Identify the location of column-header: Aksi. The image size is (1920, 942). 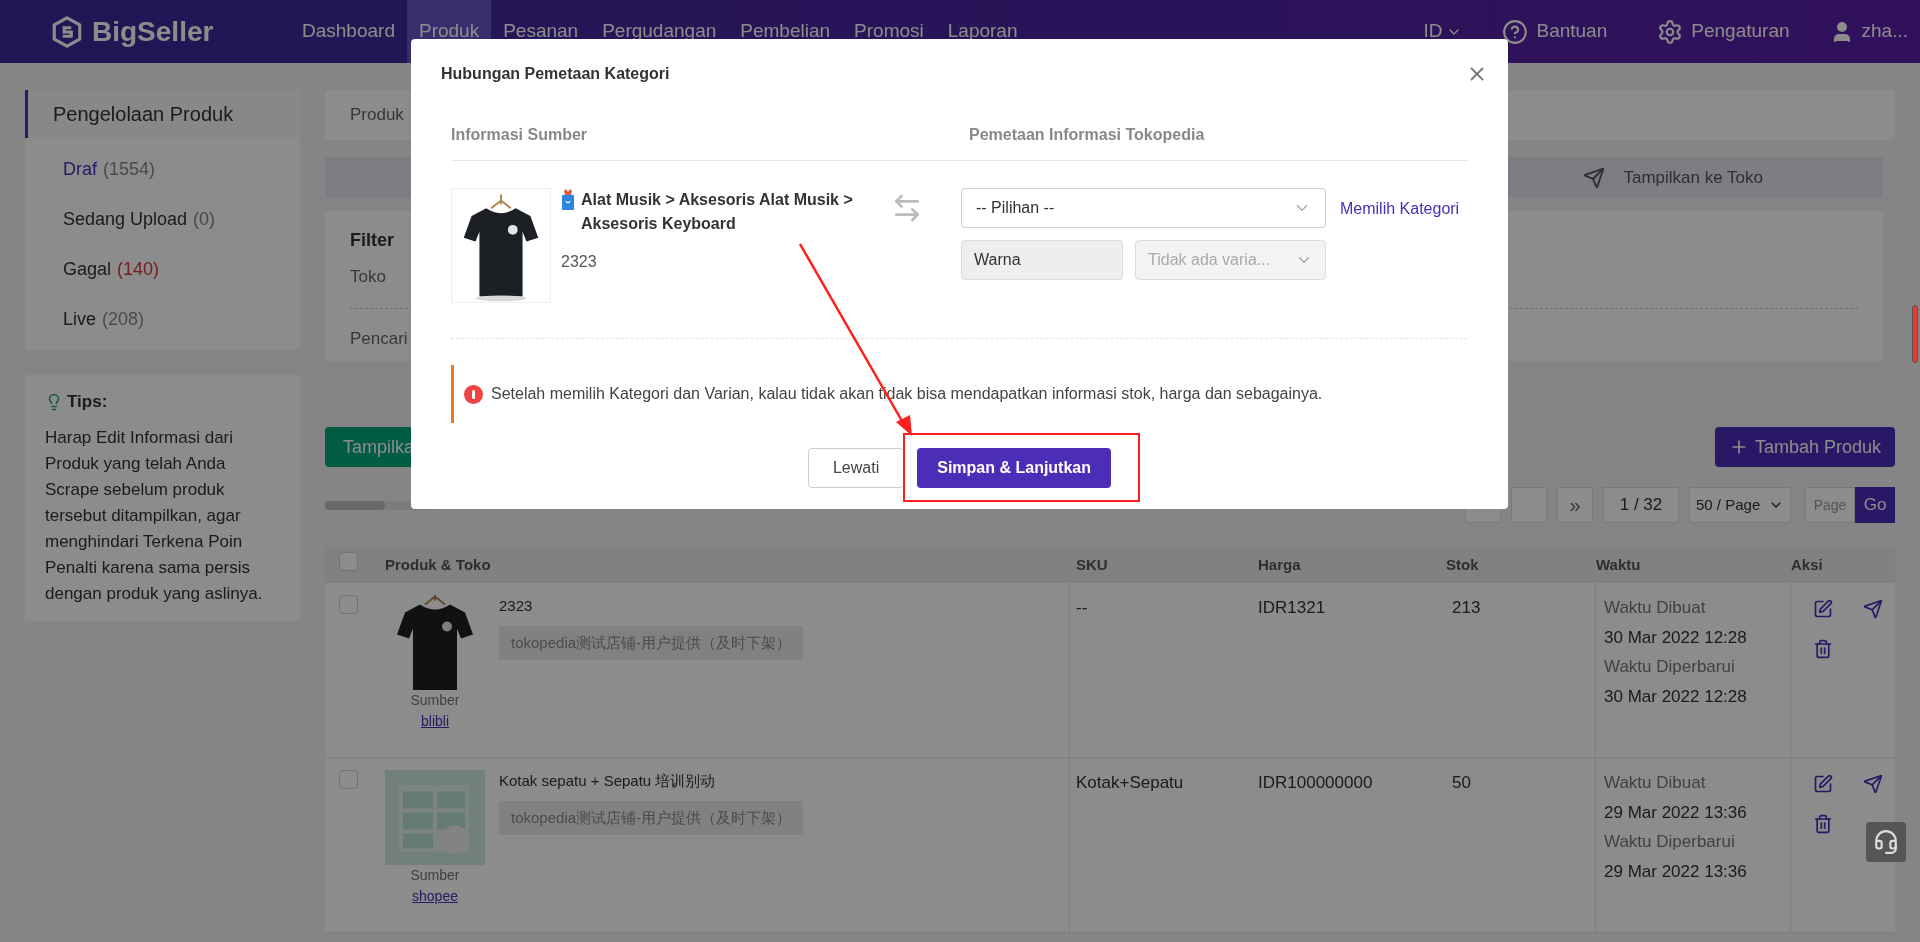
(1807, 564).